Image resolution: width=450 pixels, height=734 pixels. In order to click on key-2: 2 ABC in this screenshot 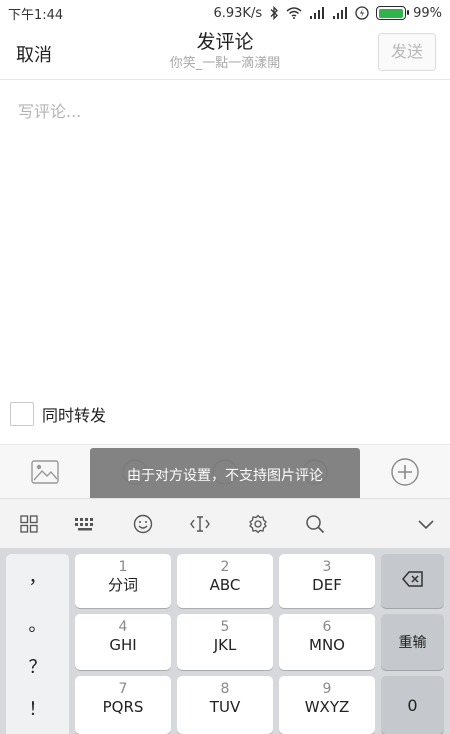, I will do `click(225, 581)`.